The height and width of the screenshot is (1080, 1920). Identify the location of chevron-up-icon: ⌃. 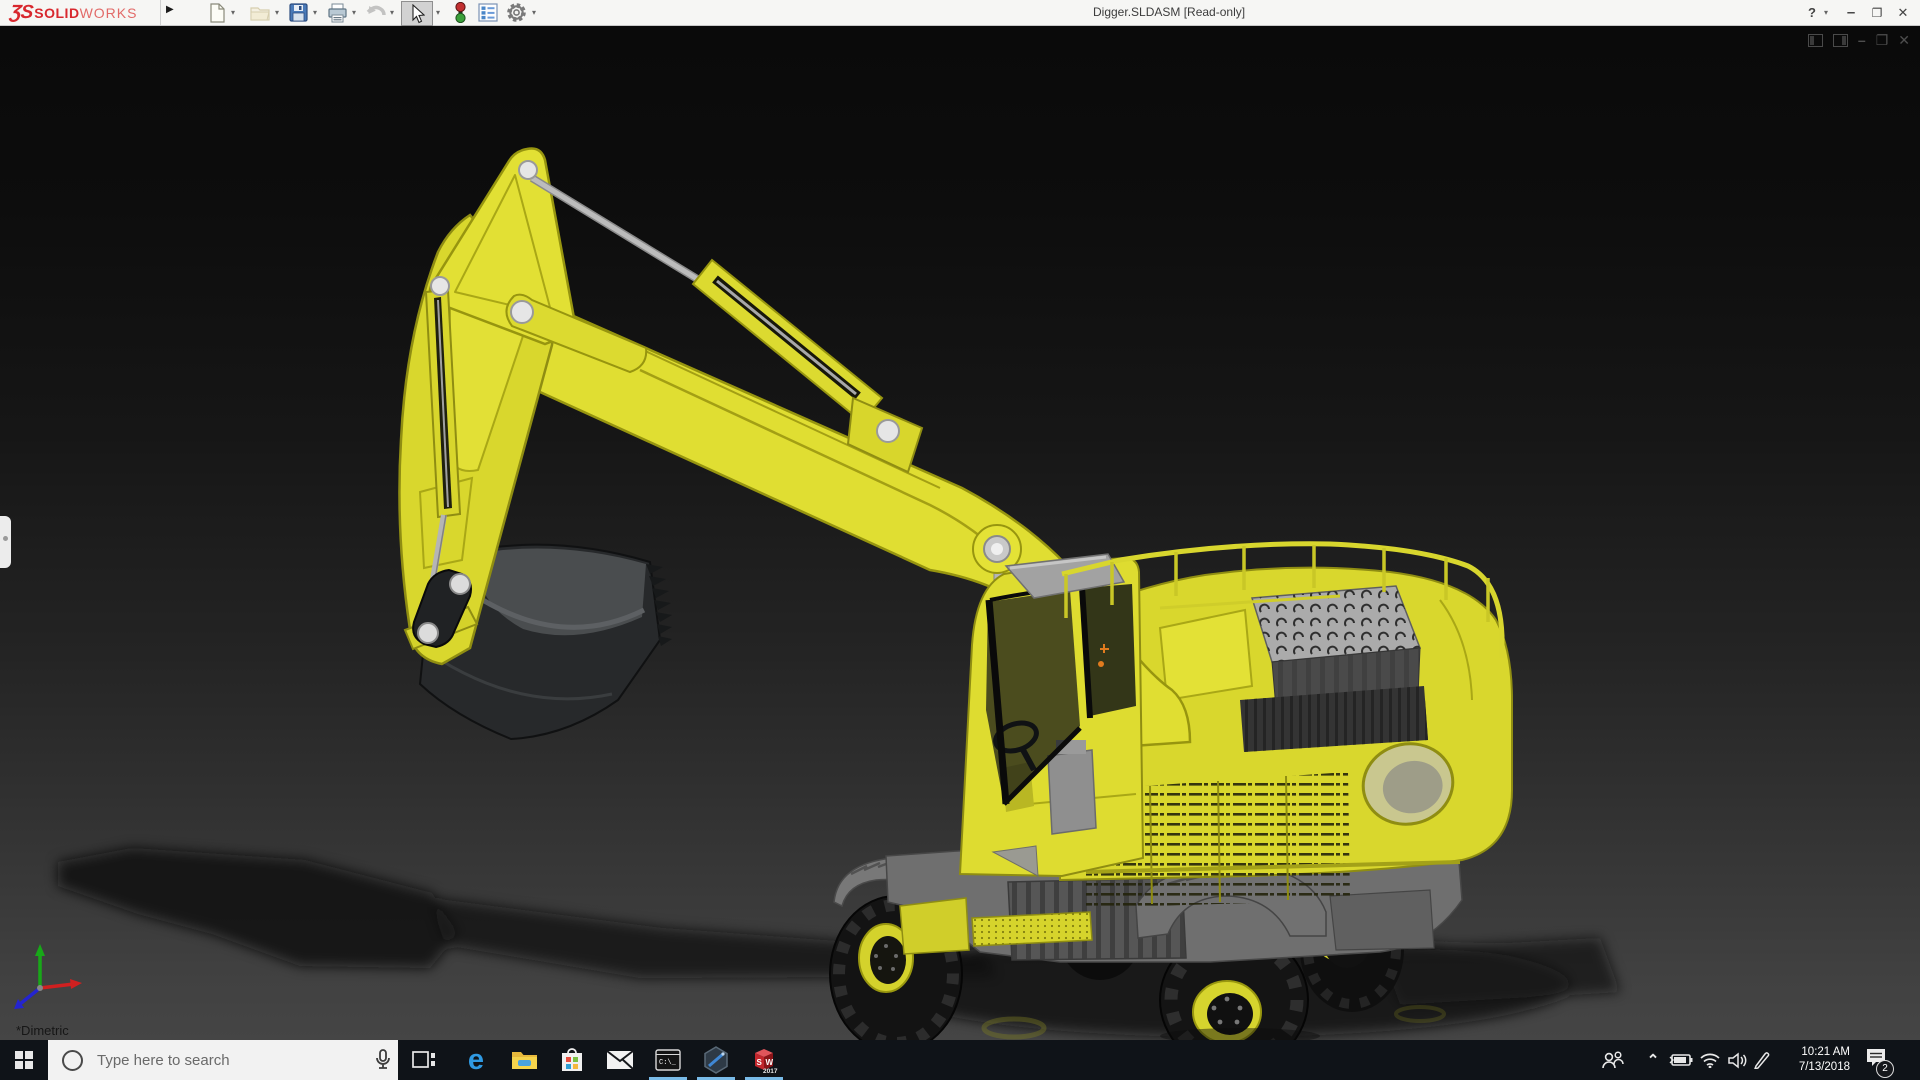
(1653, 1060).